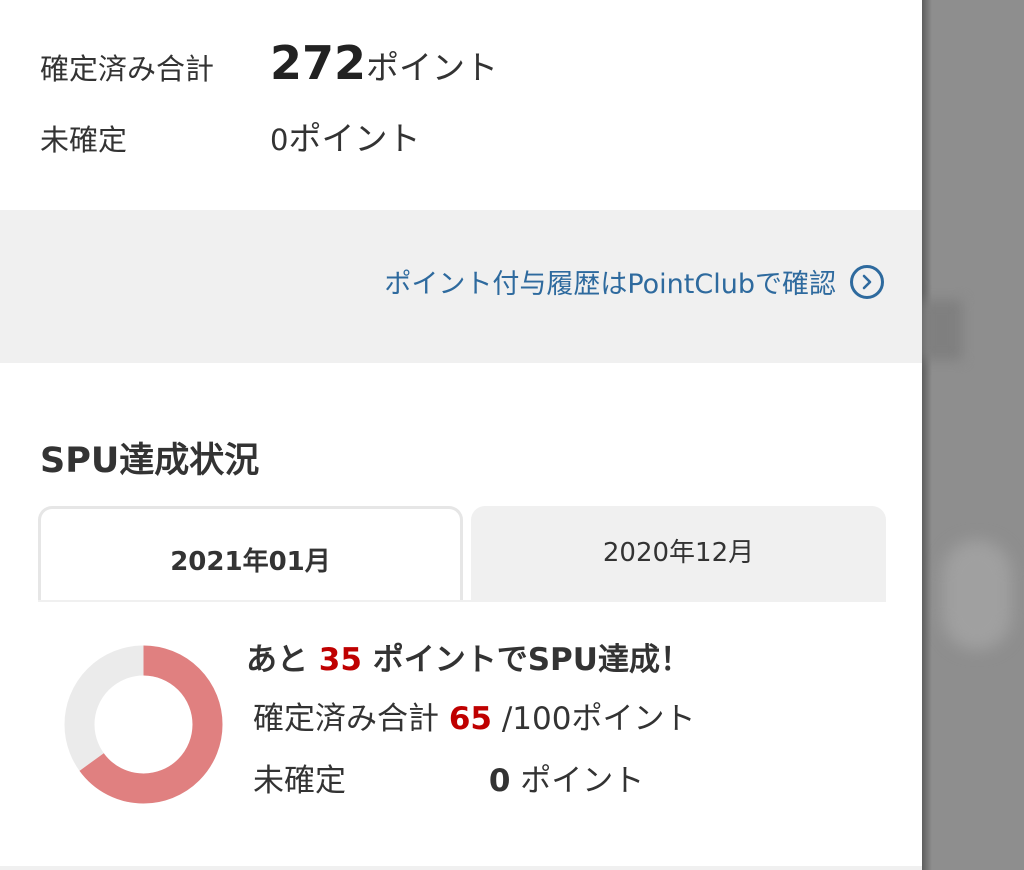 The image size is (1024, 870). I want to click on spu-month-tabs: 2021年01月 2020年12月, so click(462, 554).